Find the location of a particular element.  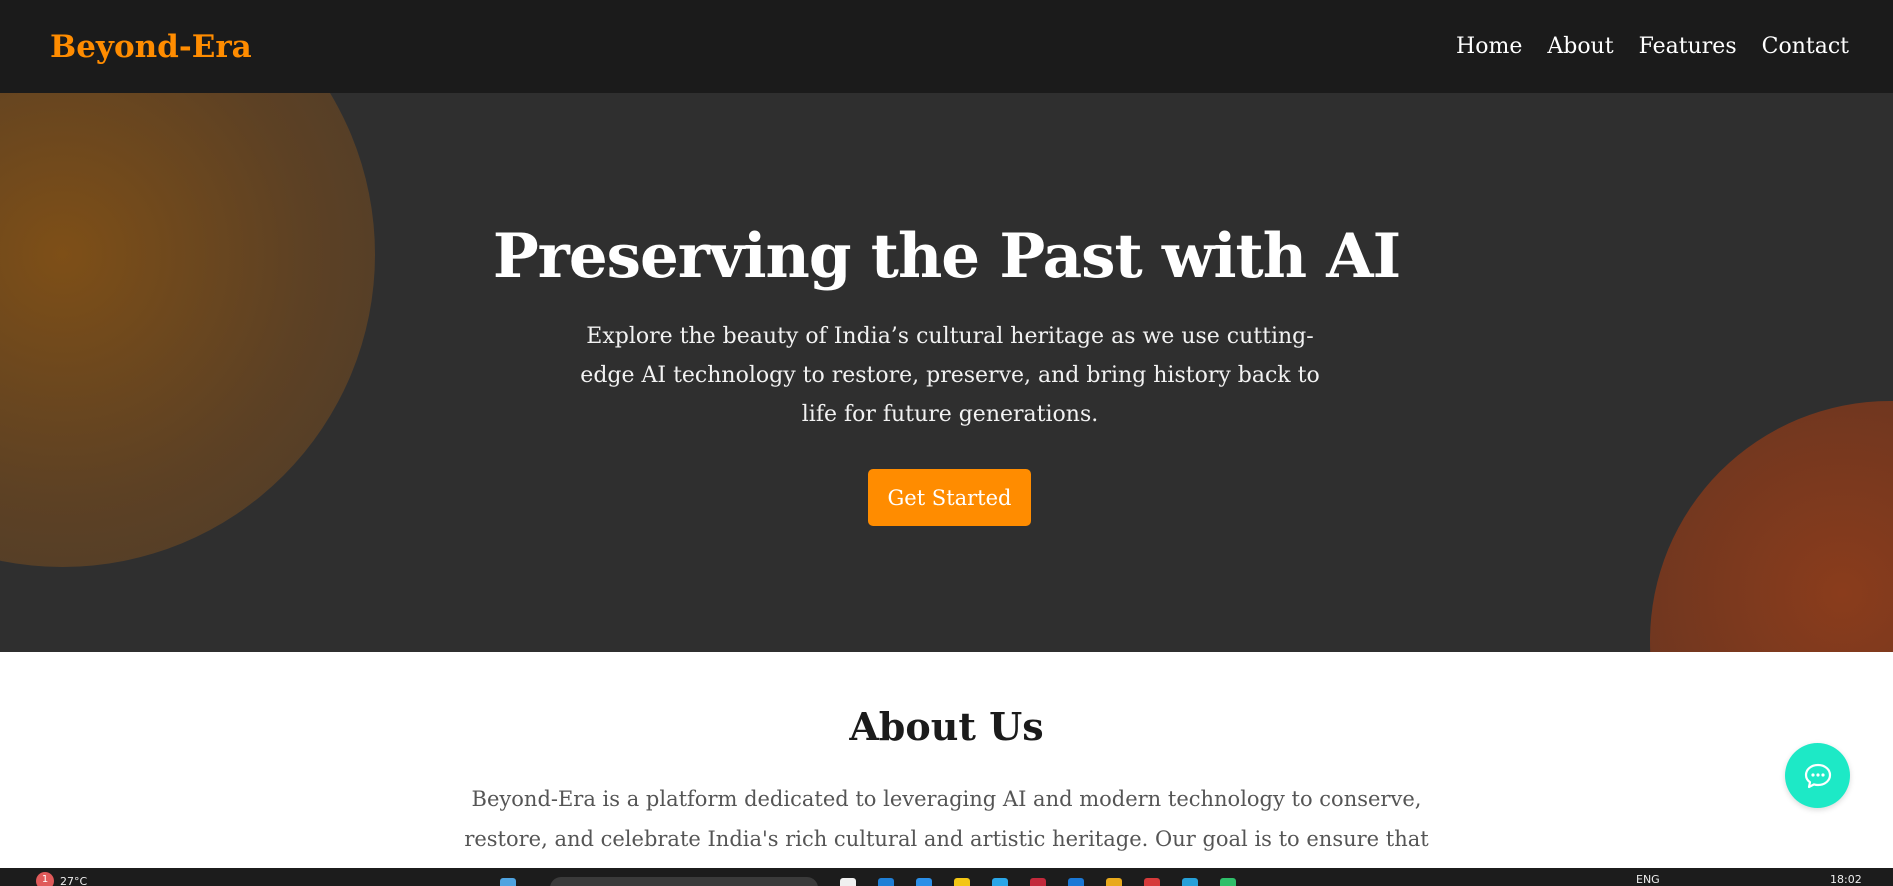

store-icon is located at coordinates (924, 882).